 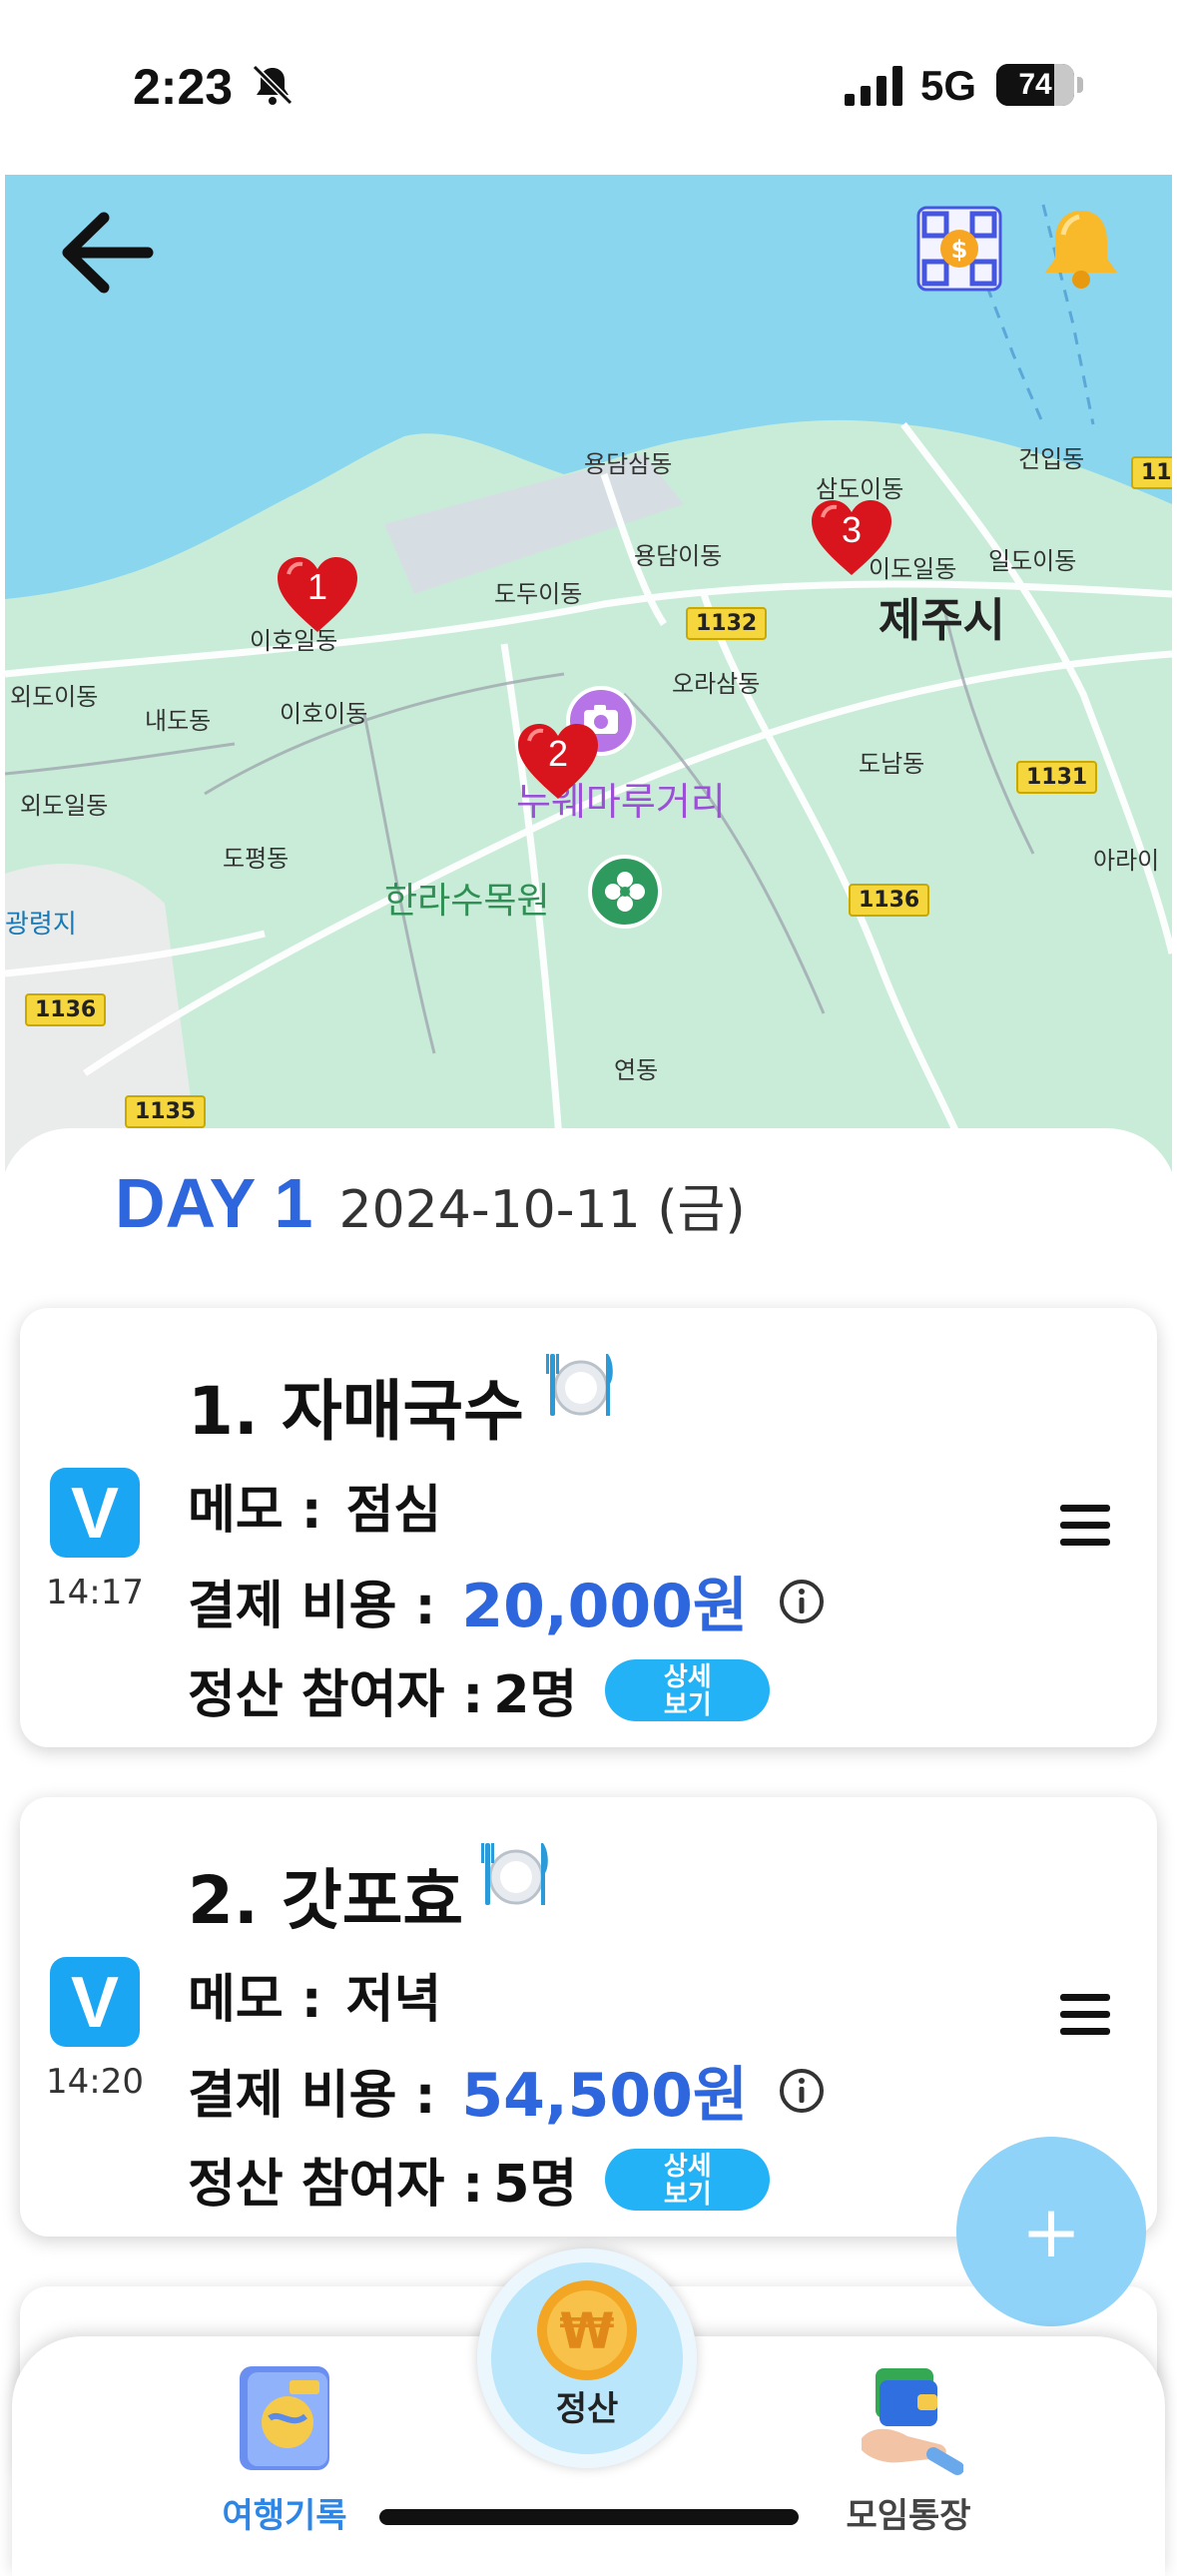 What do you see at coordinates (95, 2082) in the screenshot?
I see `record-time: 14:20` at bounding box center [95, 2082].